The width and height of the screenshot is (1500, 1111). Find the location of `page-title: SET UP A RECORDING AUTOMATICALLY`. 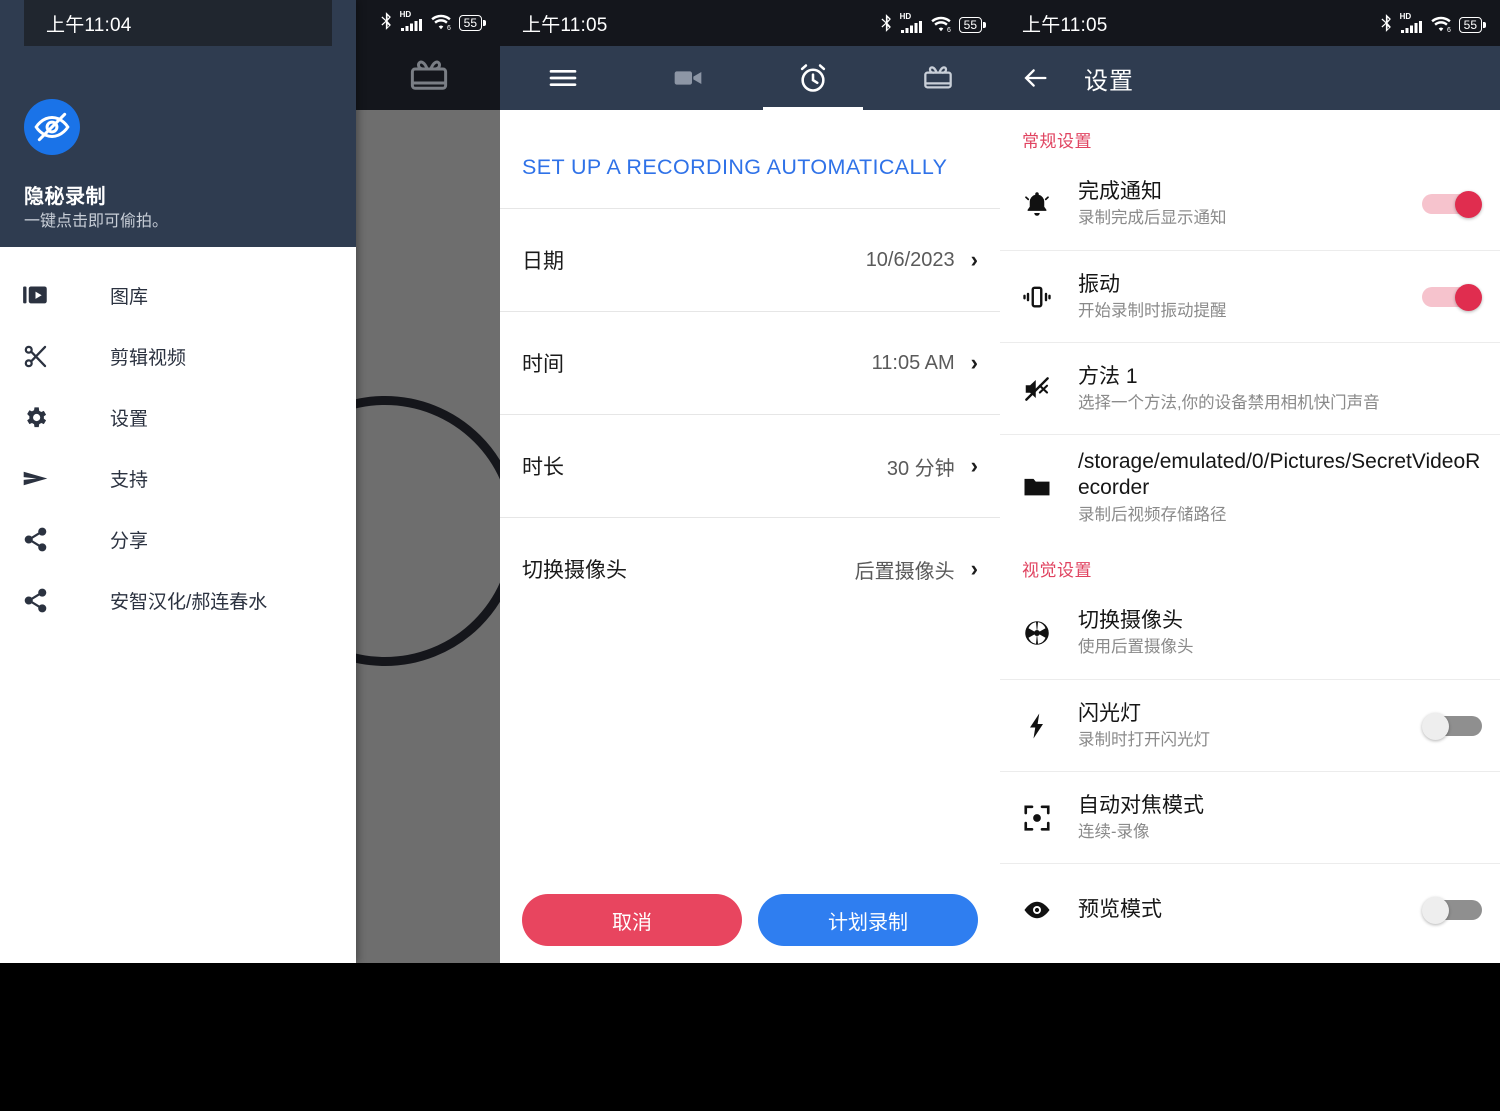

page-title: SET UP A RECORDING AUTOMATICALLY is located at coordinates (735, 167).